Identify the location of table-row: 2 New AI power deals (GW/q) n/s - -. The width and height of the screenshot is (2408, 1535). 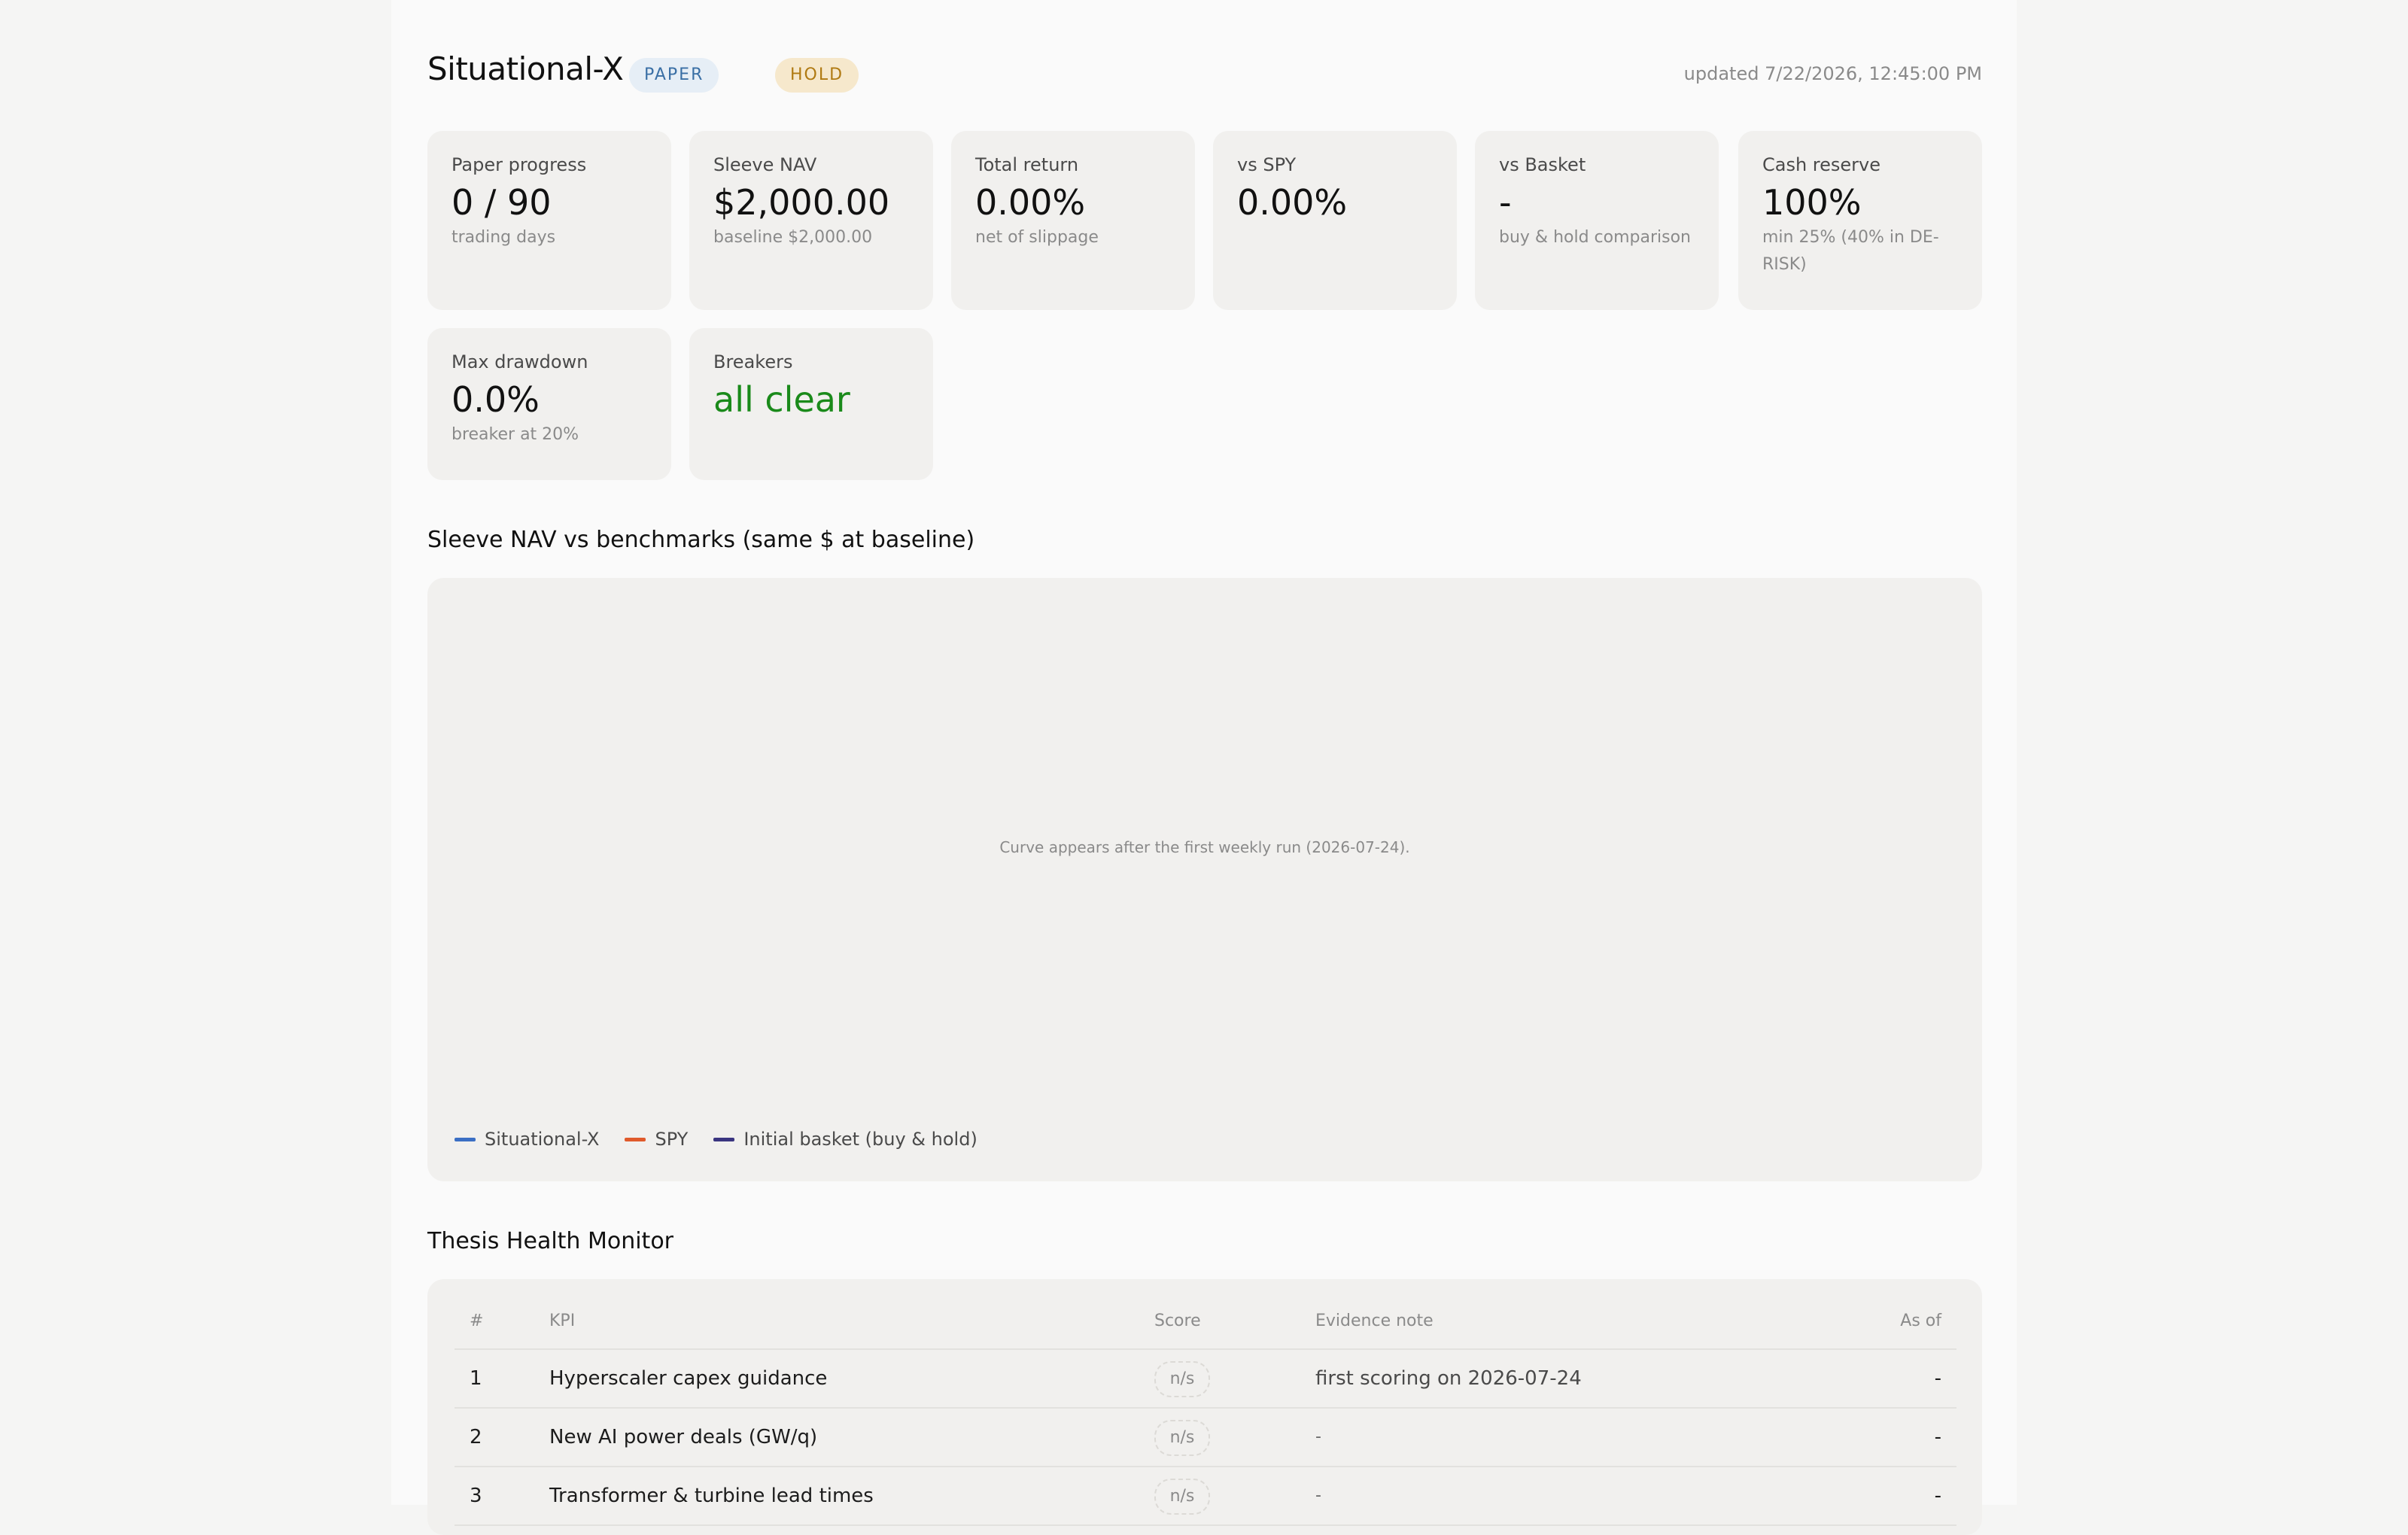
(1205, 1438).